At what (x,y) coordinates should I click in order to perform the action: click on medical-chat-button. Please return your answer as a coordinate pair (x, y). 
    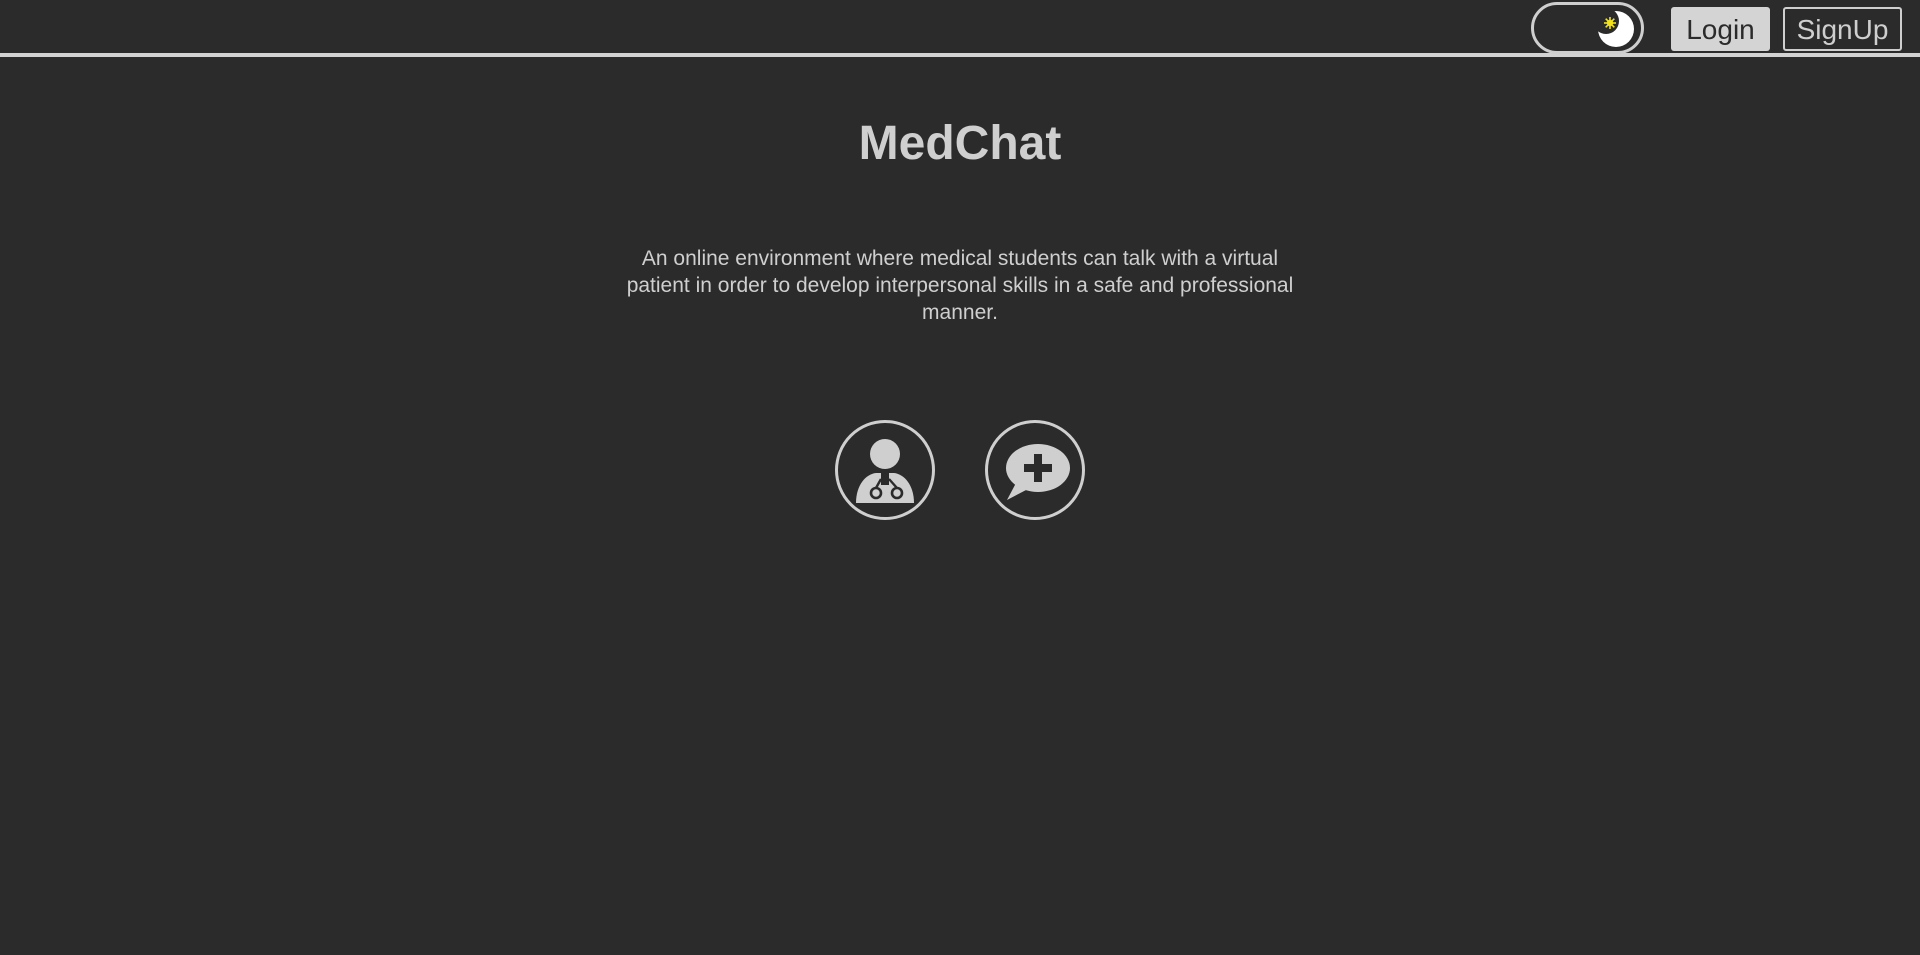
    Looking at the image, I should click on (1035, 470).